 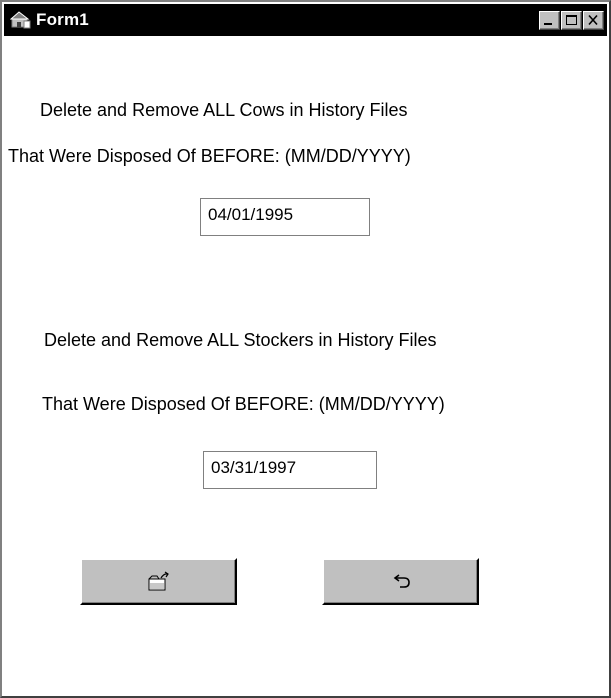 I want to click on title-bar: Form1, so click(x=305, y=20).